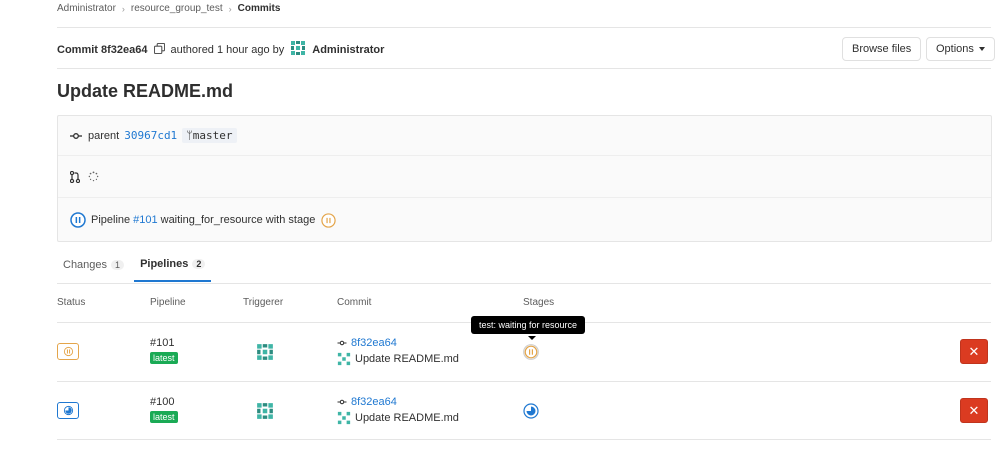  What do you see at coordinates (78, 220) in the screenshot?
I see `pipeline-status-icon` at bounding box center [78, 220].